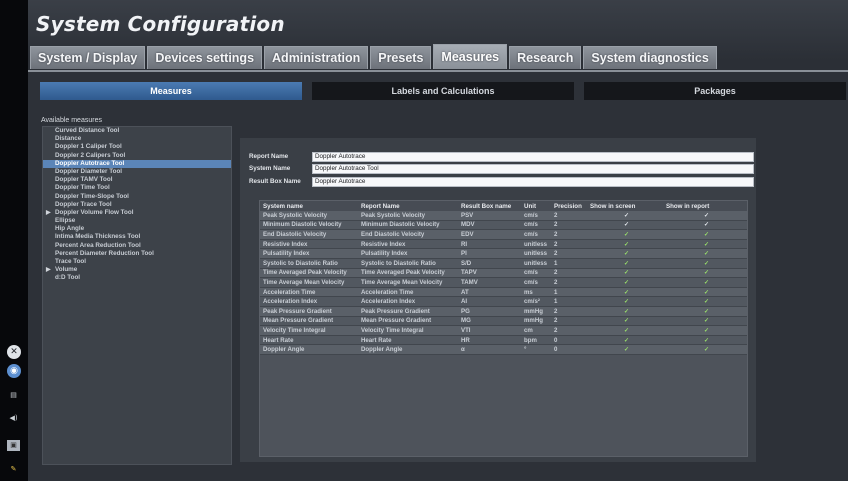 The image size is (848, 481). Describe the element at coordinates (569, 206) in the screenshot. I see `column-header: Precision` at that location.